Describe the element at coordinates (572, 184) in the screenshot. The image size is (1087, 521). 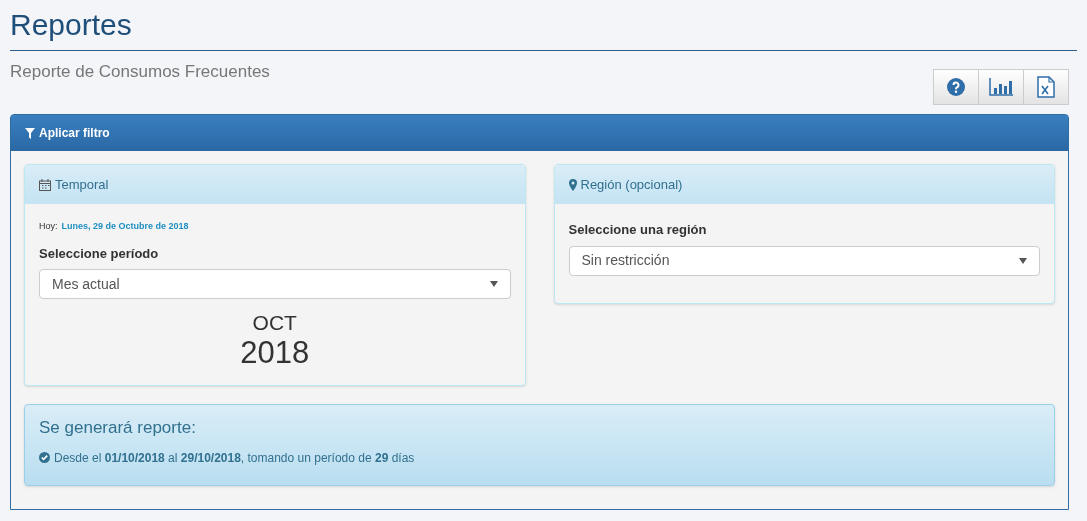
I see `map-pin-icon` at that location.